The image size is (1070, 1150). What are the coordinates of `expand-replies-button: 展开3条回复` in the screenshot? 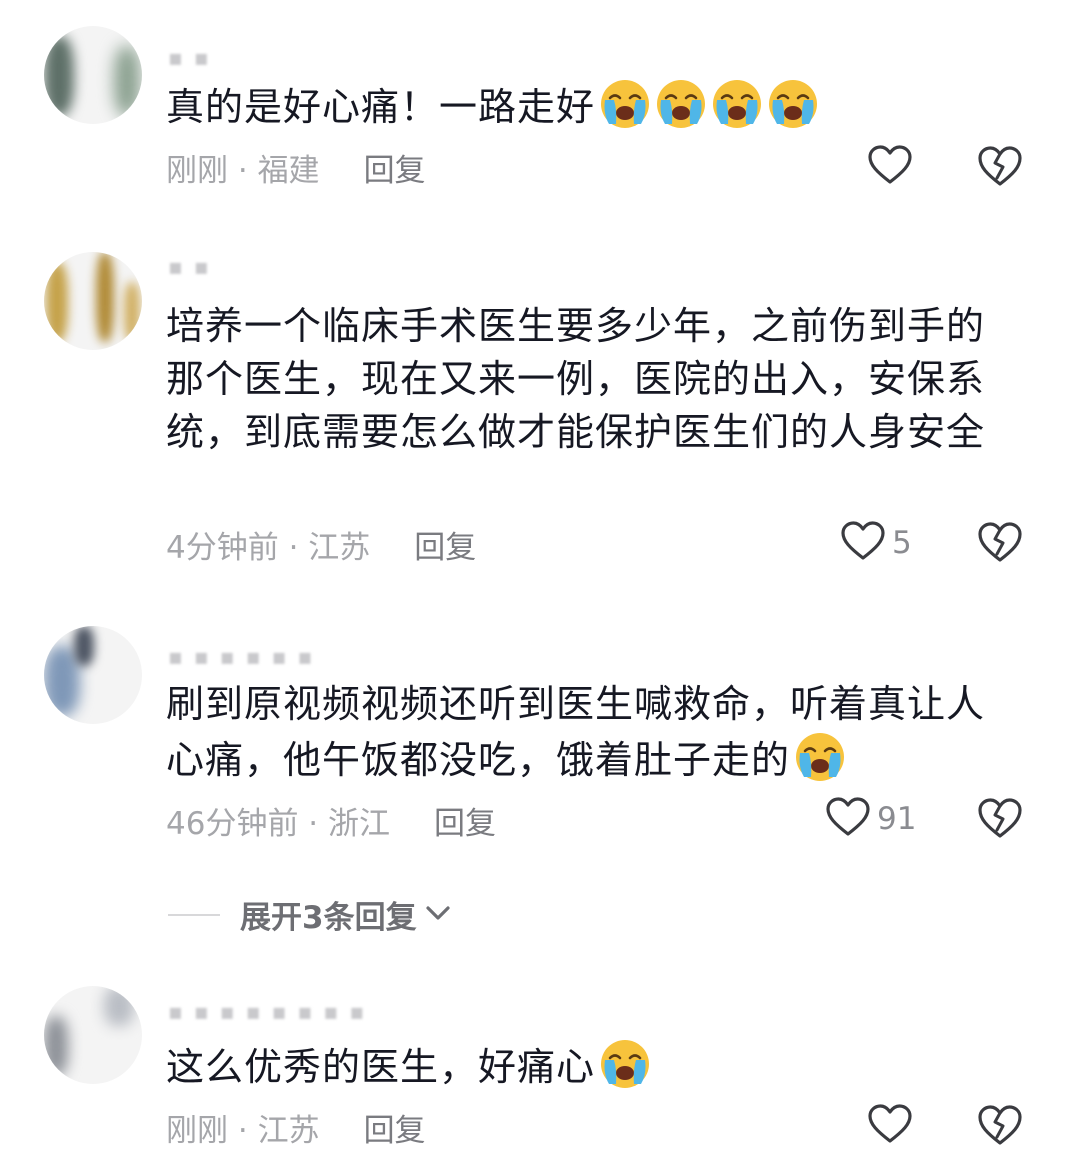 It's located at (310, 914).